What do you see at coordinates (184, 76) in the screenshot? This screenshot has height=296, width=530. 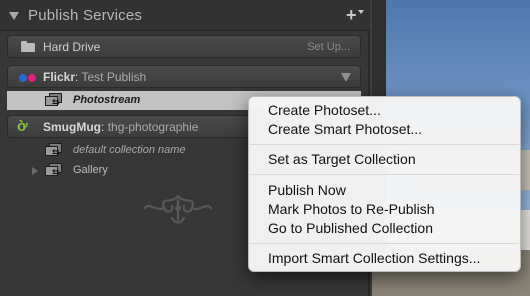 I see `service-flickr: Flickr: Test Publish` at bounding box center [184, 76].